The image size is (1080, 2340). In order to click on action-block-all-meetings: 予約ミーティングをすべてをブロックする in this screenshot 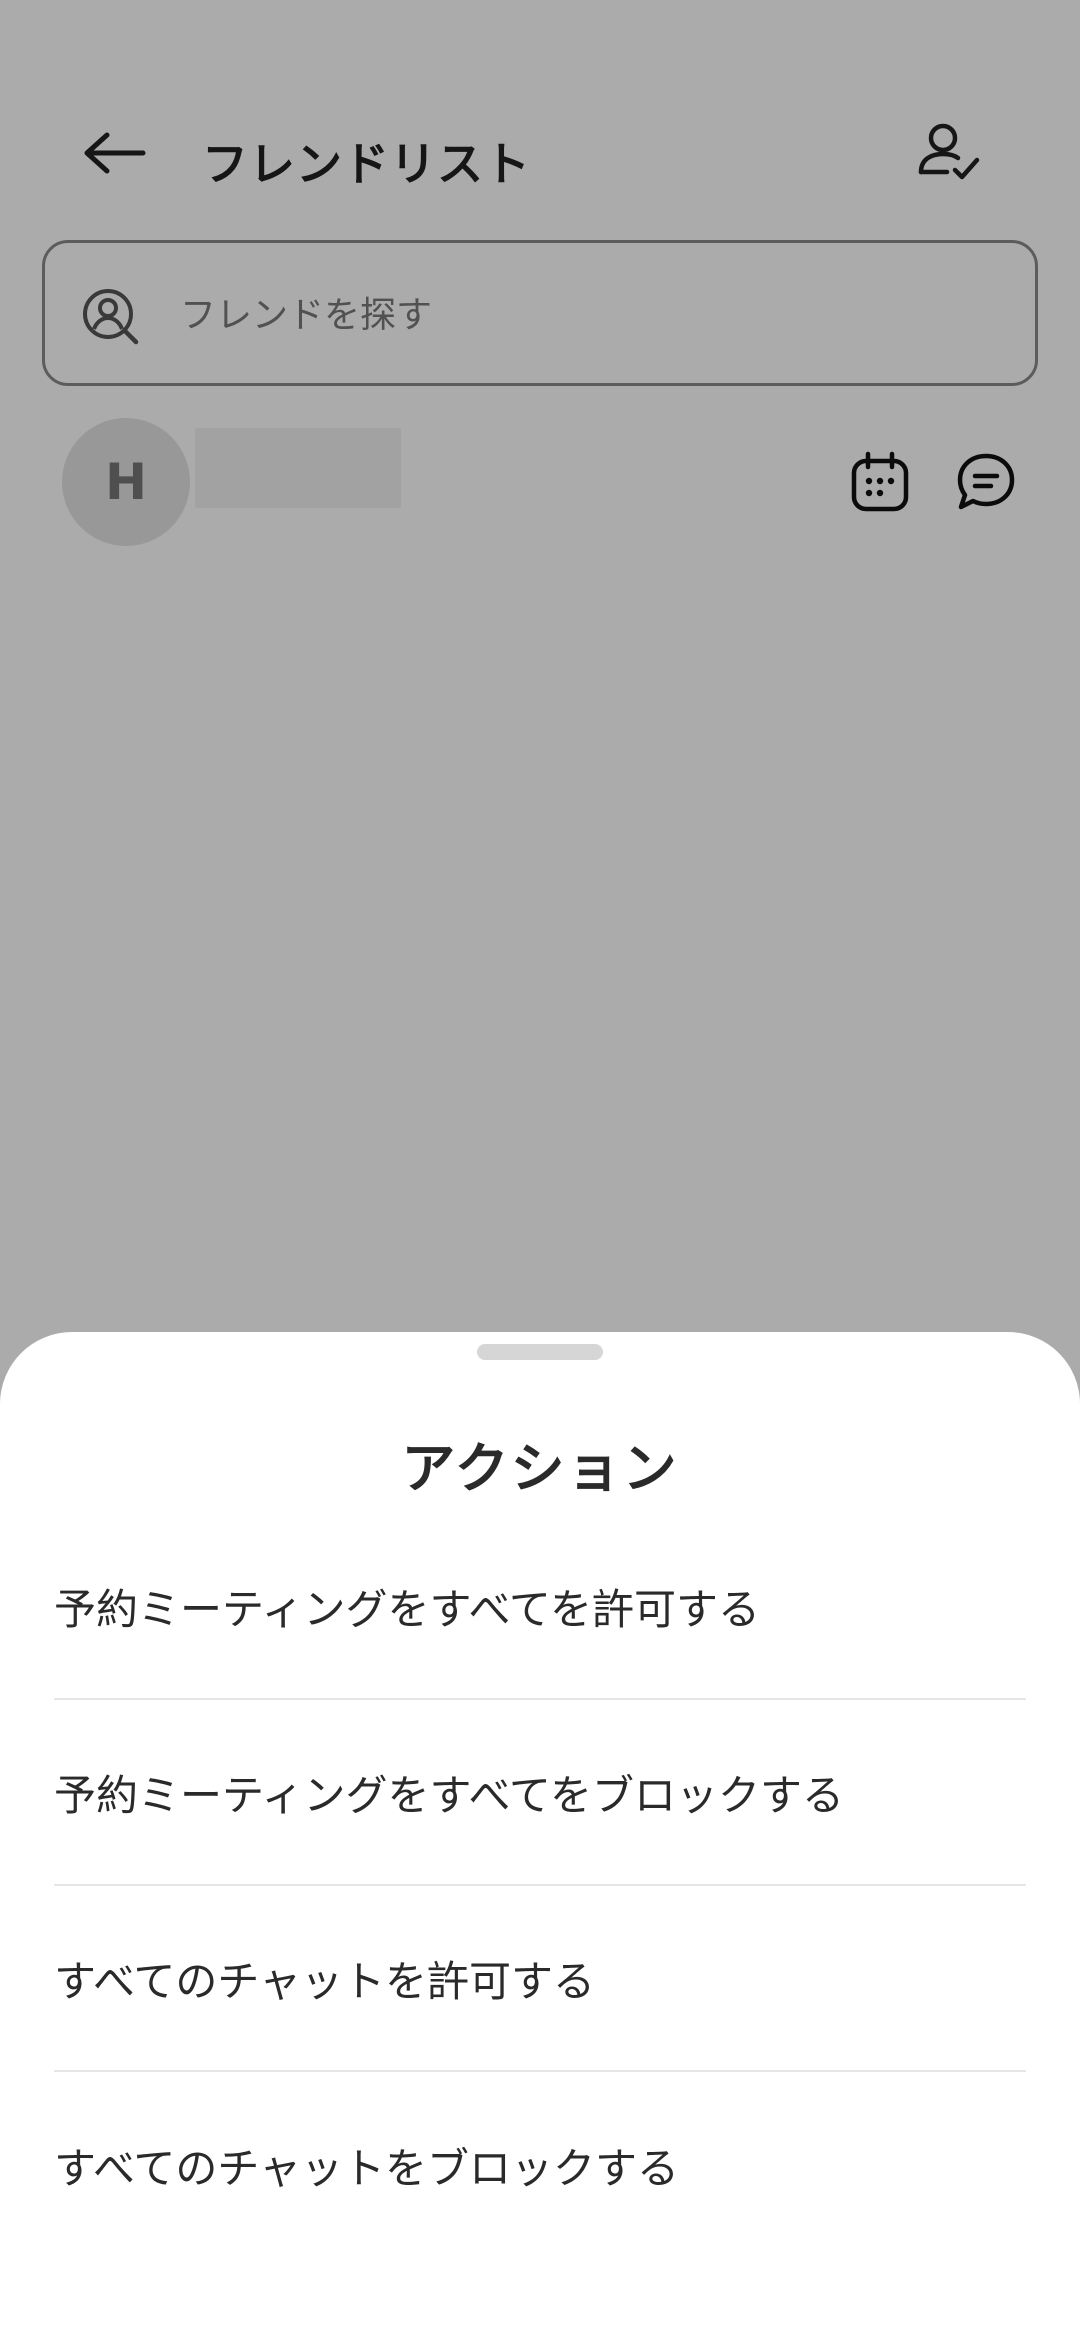, I will do `click(540, 1793)`.